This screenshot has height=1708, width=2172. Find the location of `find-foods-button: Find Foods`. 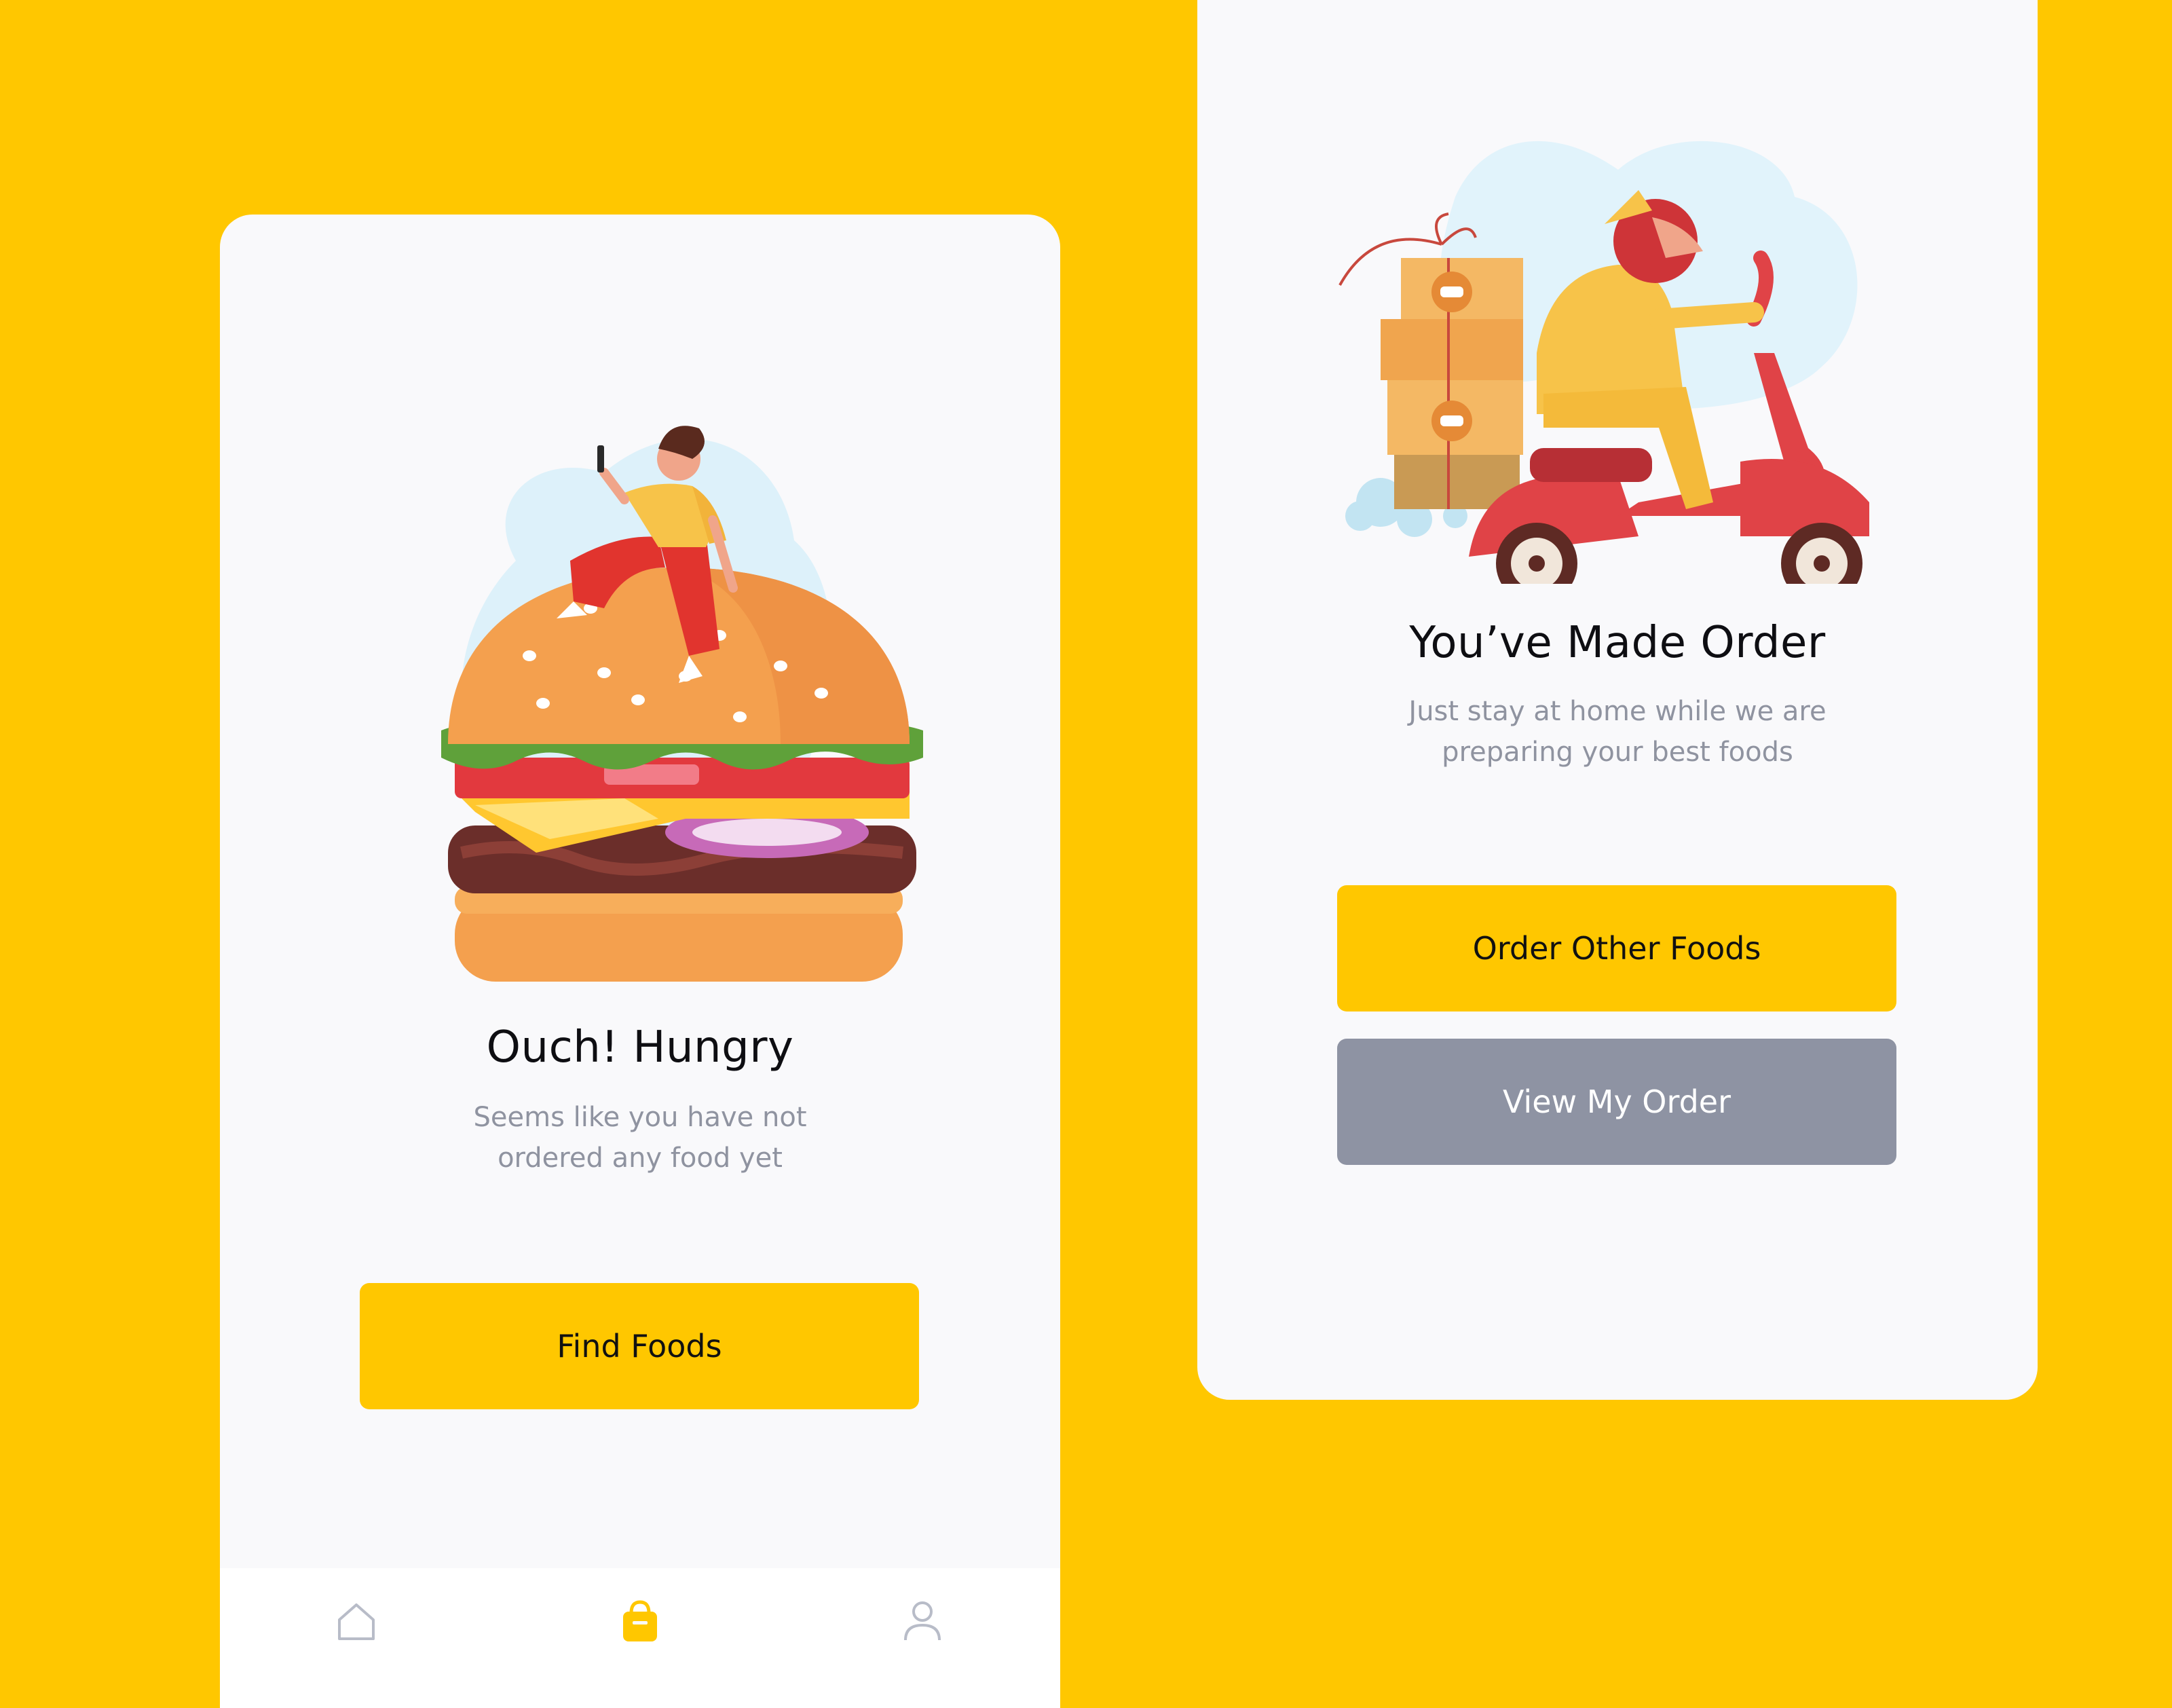

find-foods-button: Find Foods is located at coordinates (639, 1346).